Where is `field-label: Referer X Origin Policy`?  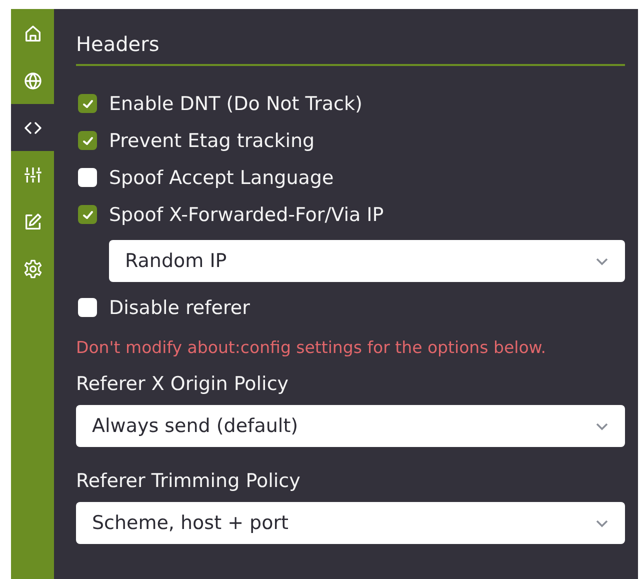 field-label: Referer X Origin Policy is located at coordinates (183, 384).